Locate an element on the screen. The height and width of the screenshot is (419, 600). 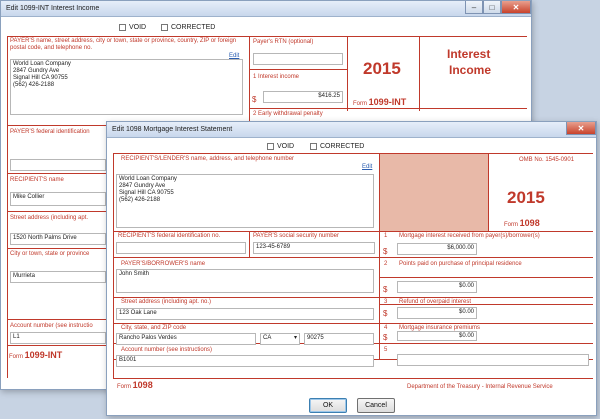
zip-field: 90275 is located at coordinates (339, 339).